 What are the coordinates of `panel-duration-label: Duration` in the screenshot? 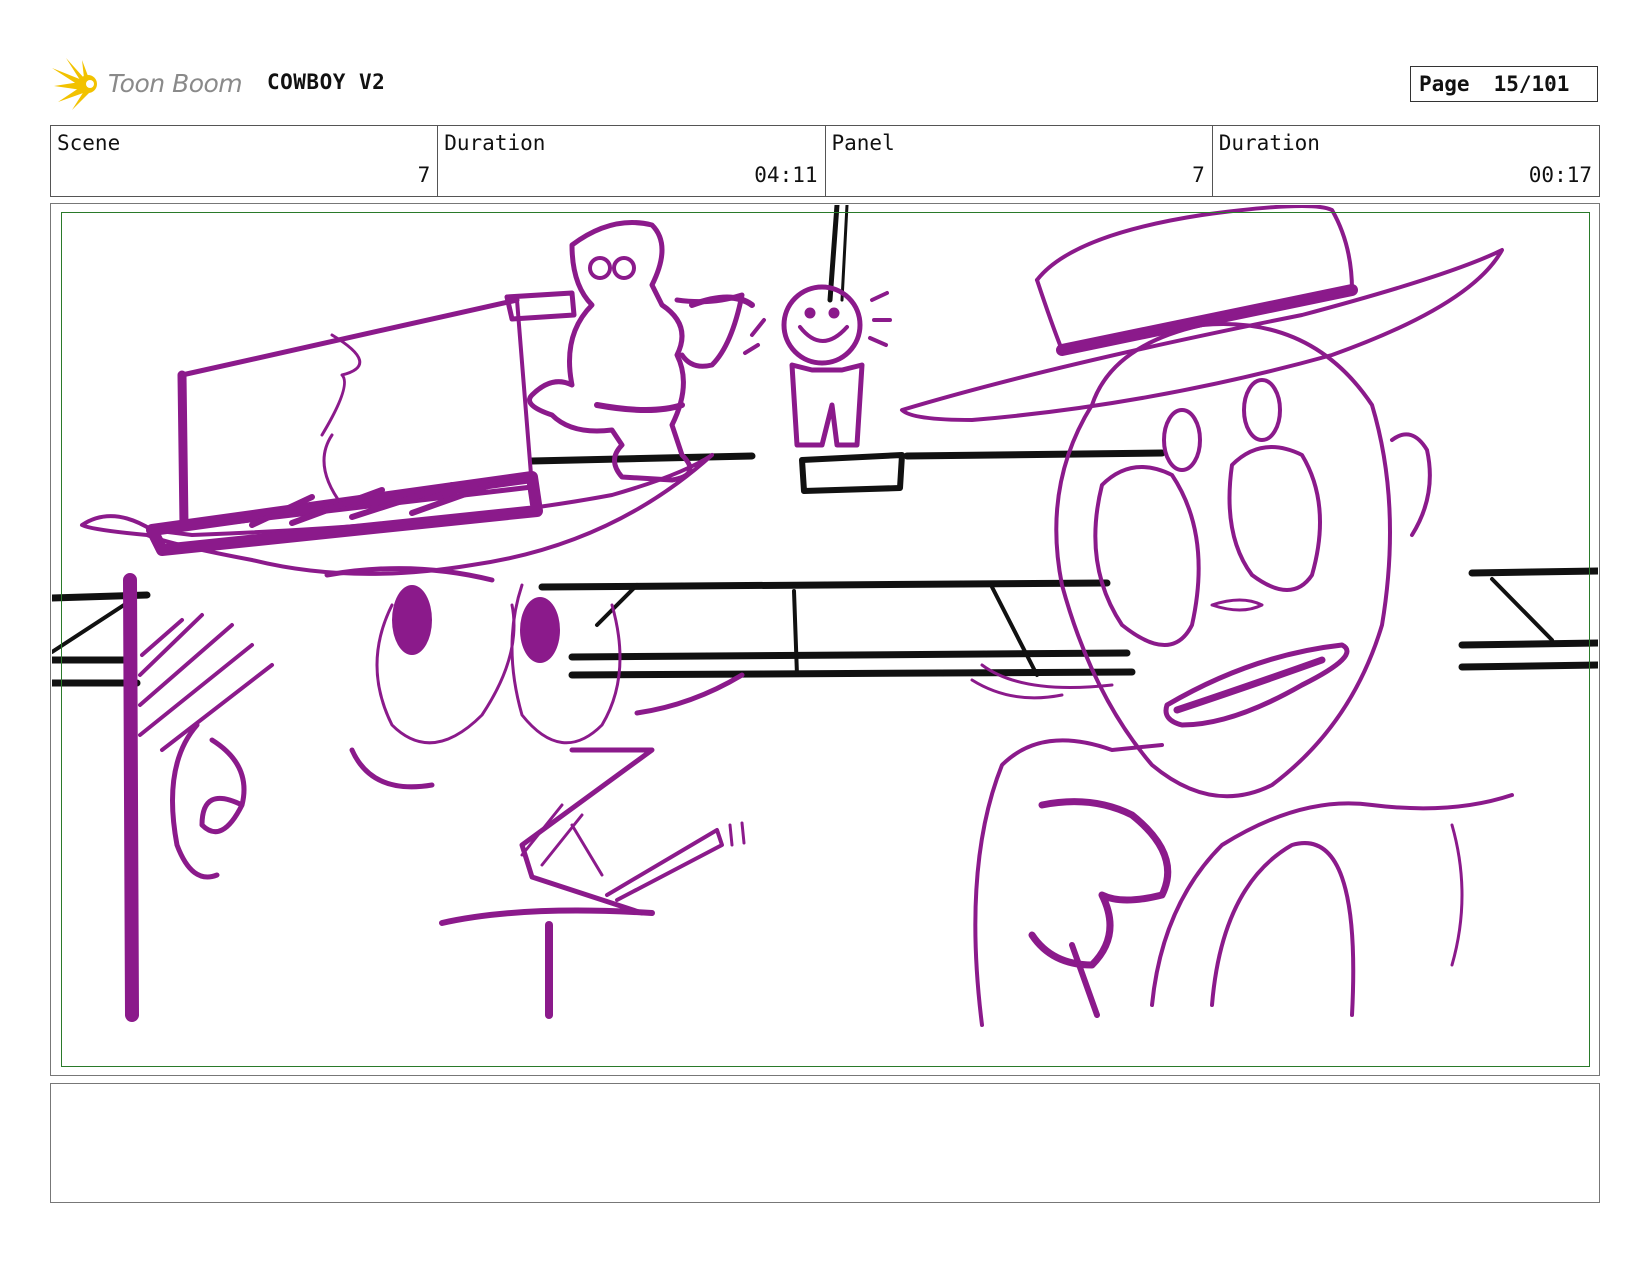 It's located at (1269, 143).